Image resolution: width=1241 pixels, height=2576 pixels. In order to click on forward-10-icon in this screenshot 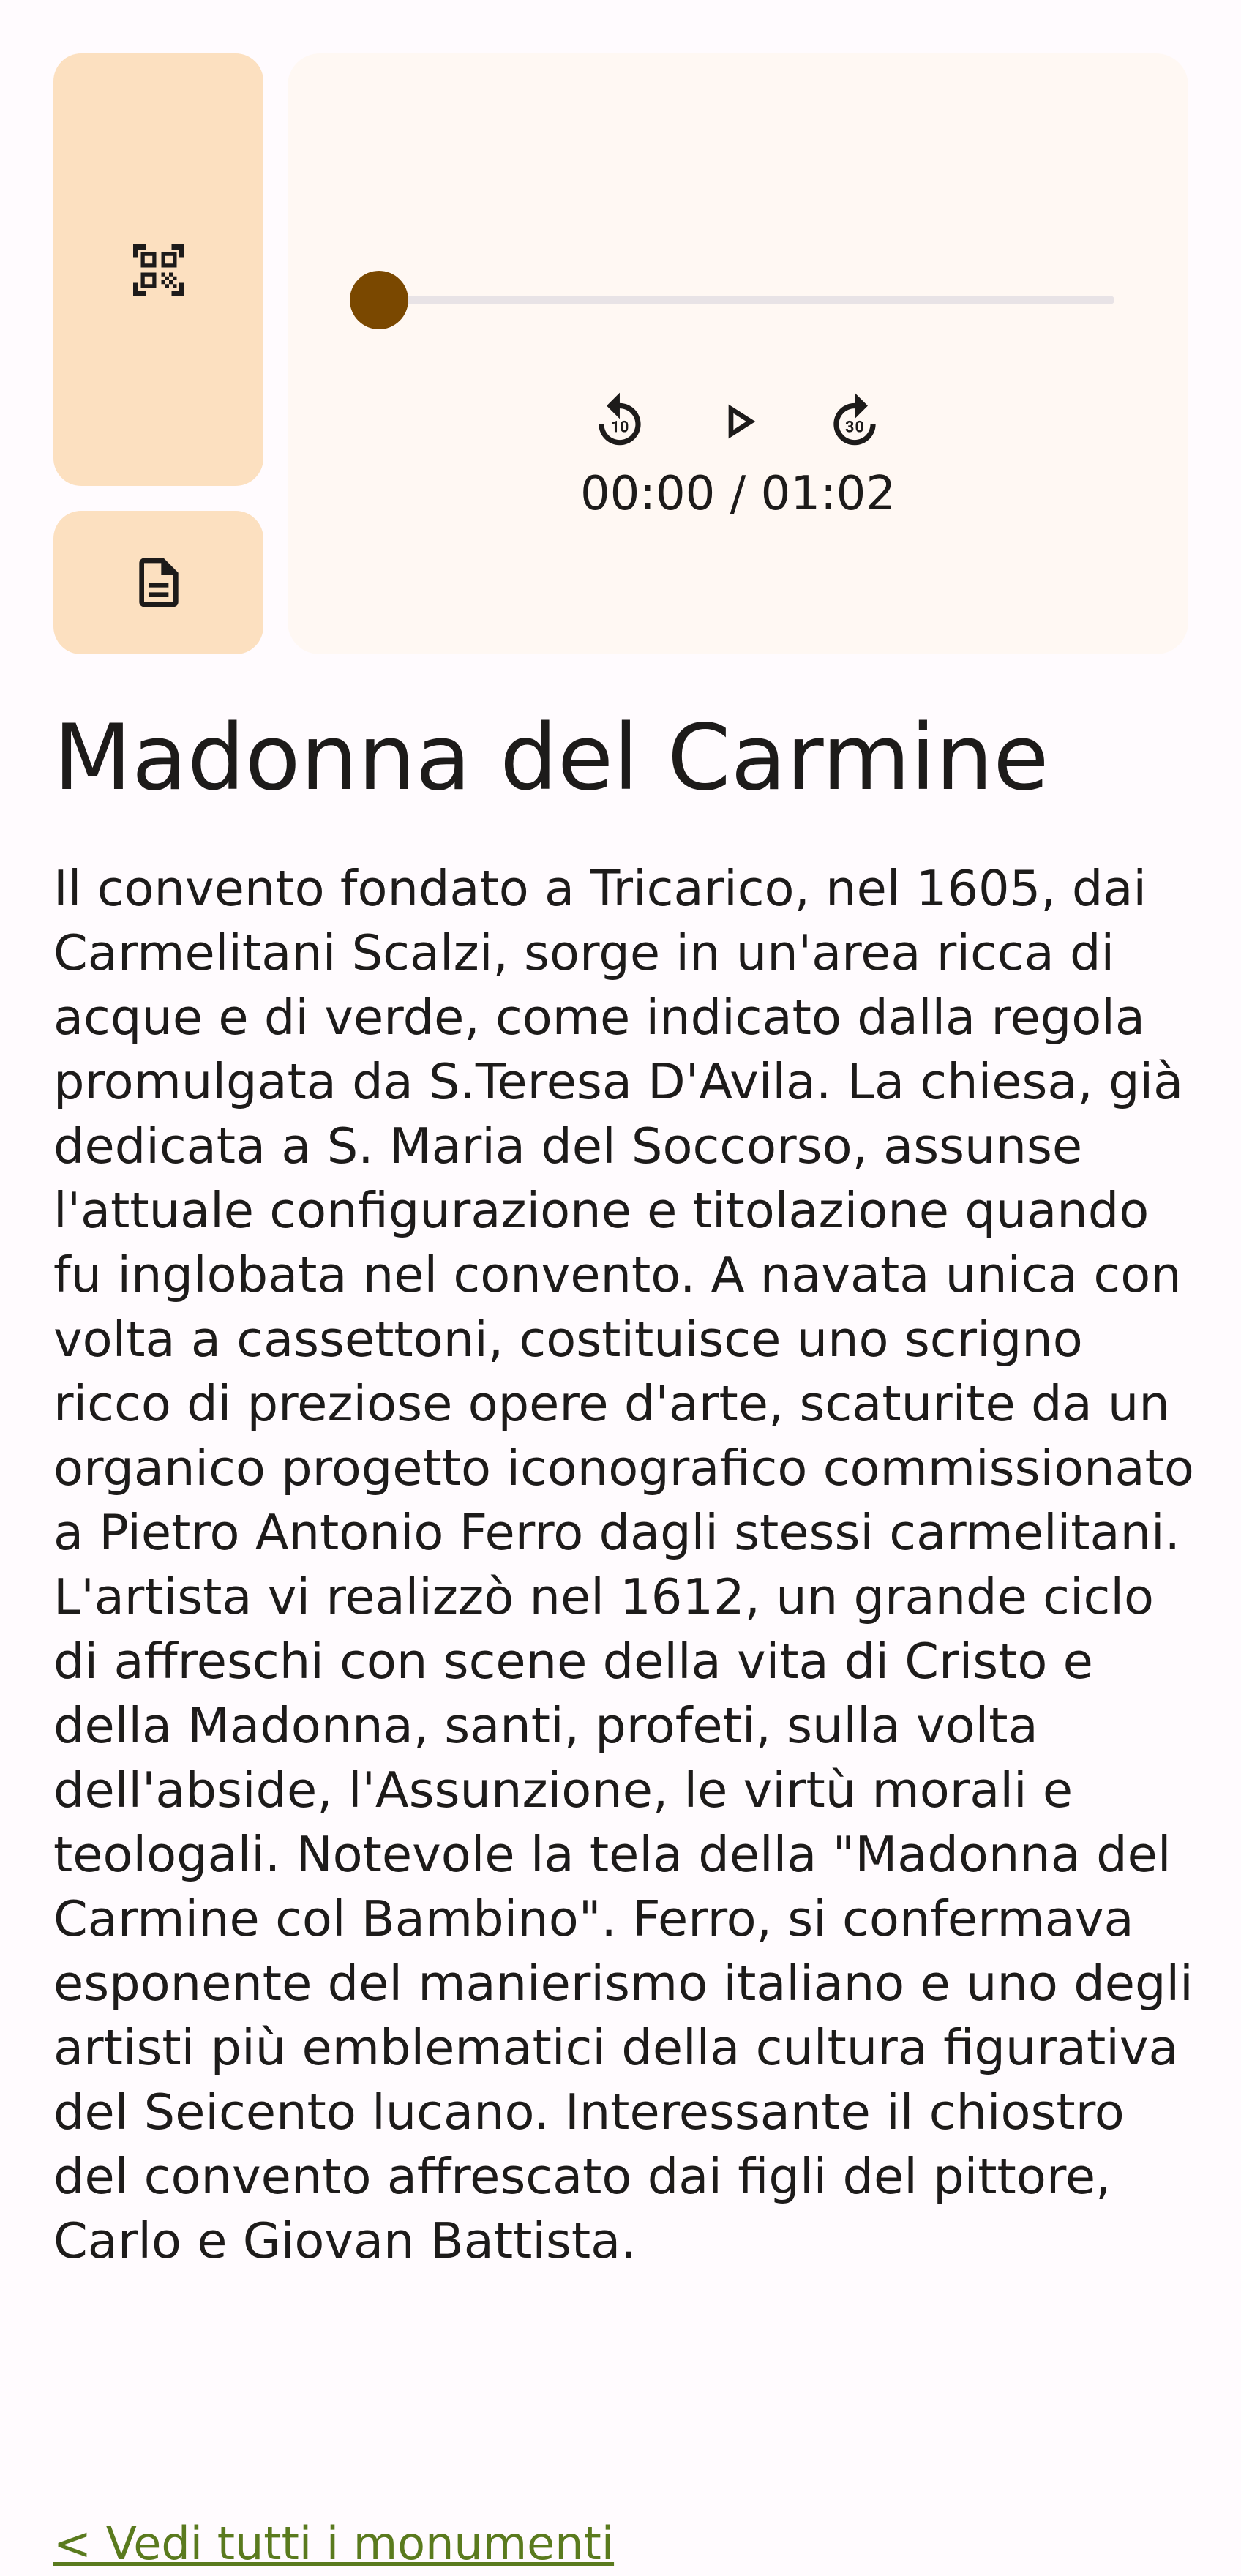, I will do `click(854, 419)`.